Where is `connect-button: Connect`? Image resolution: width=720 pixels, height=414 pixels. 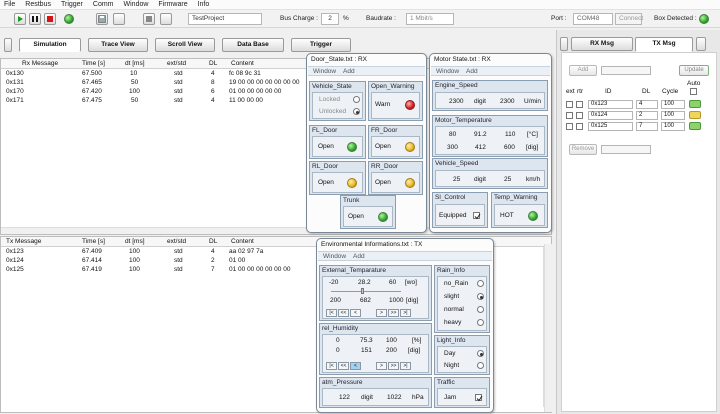
connect-button: Connect is located at coordinates (629, 19).